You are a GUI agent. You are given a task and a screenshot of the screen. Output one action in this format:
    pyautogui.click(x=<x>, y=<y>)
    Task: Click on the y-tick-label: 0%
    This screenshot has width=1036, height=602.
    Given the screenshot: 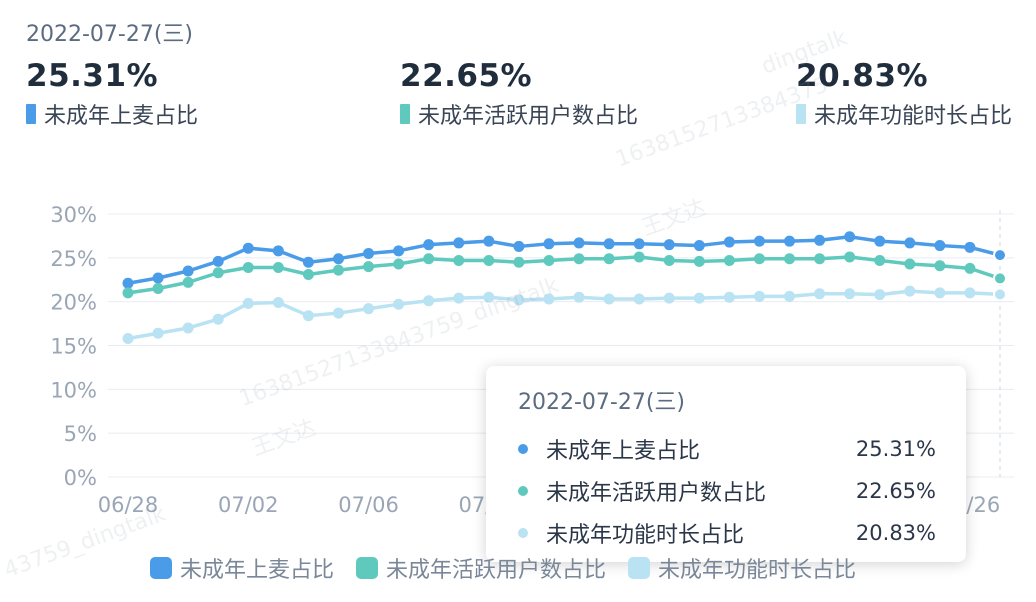 What is the action you would take?
    pyautogui.click(x=80, y=478)
    